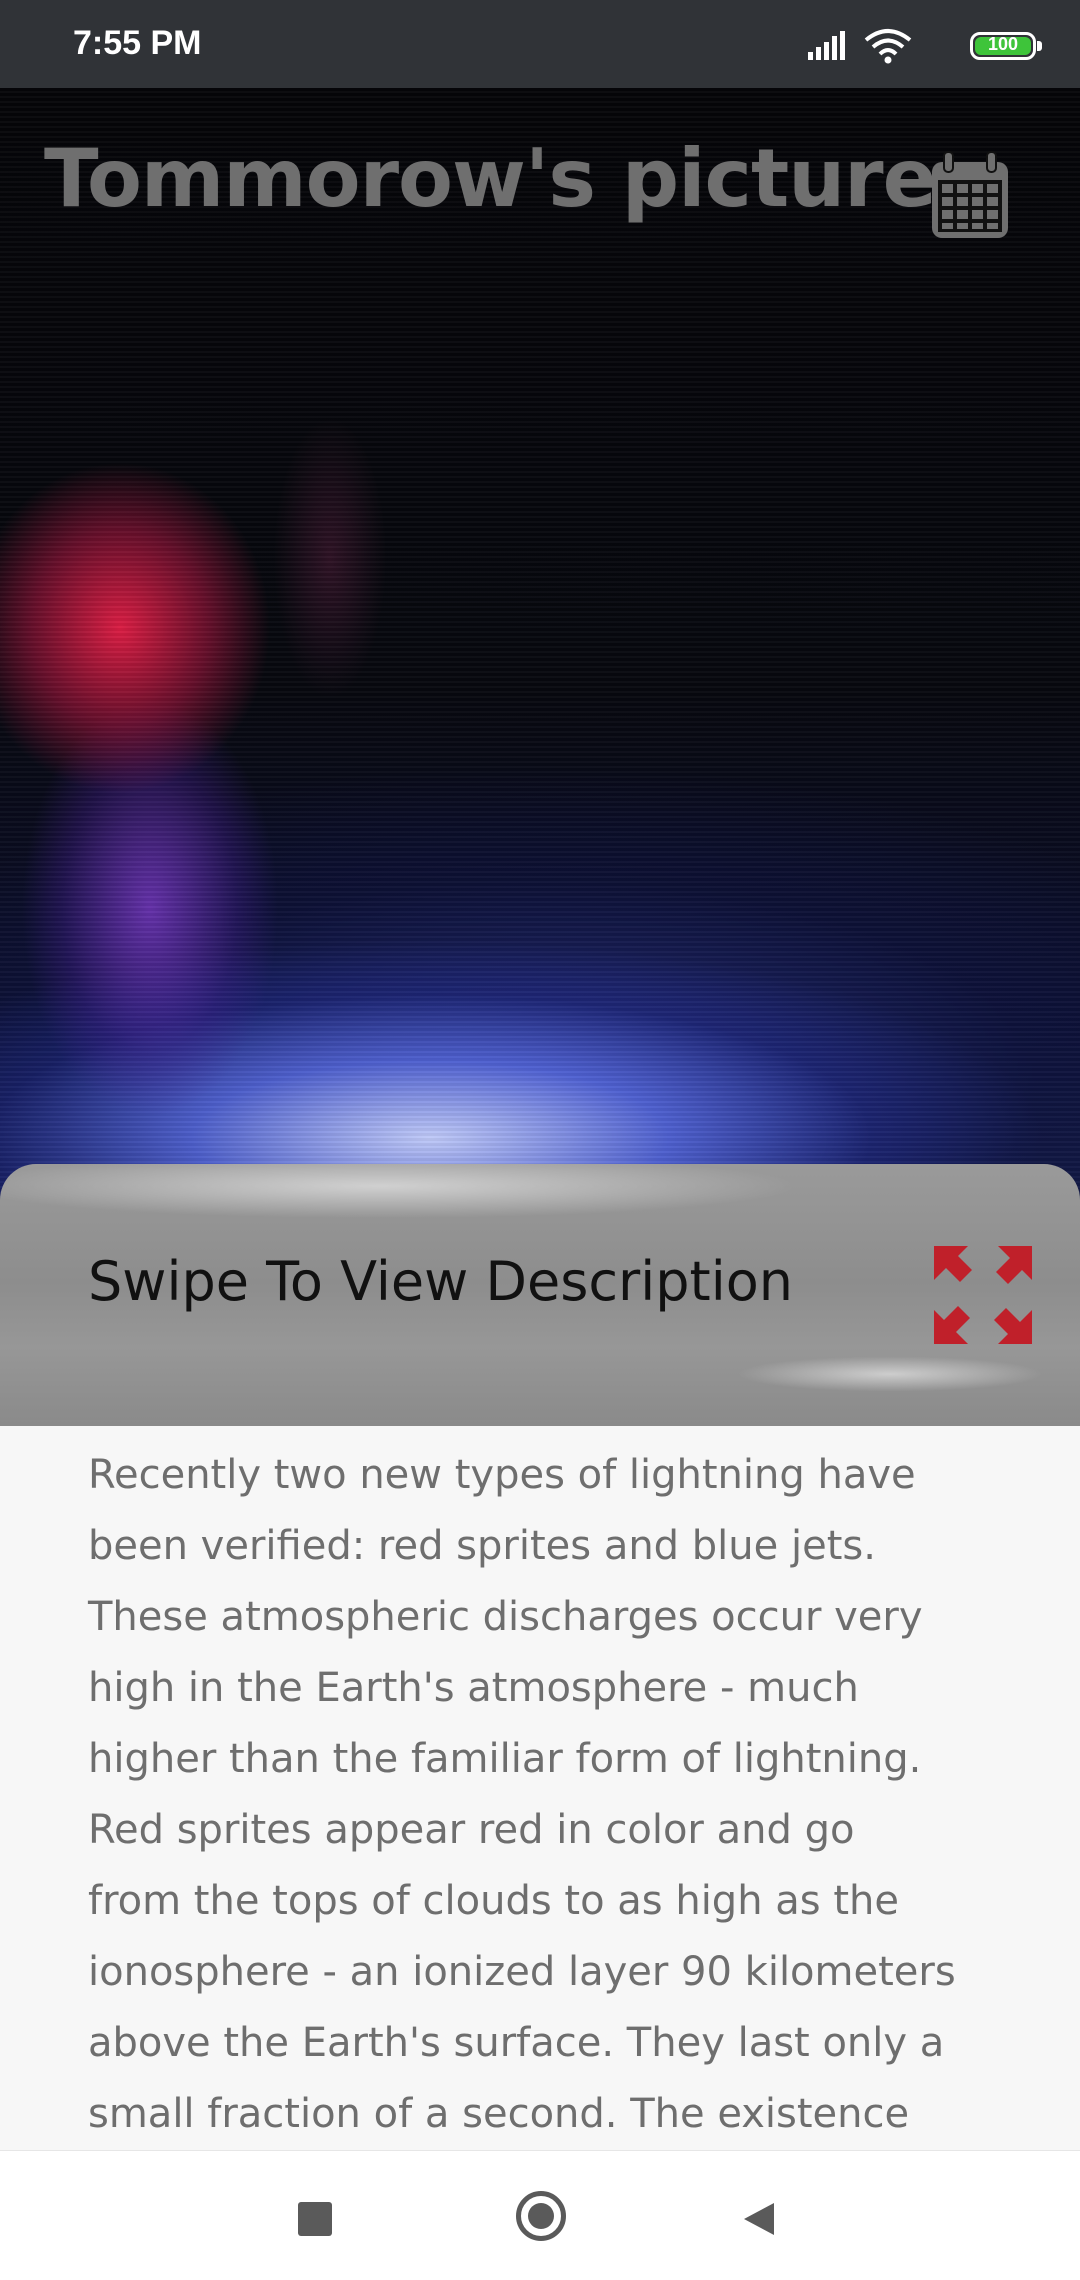 This screenshot has width=1080, height=2280. I want to click on home-icon, so click(541, 2216).